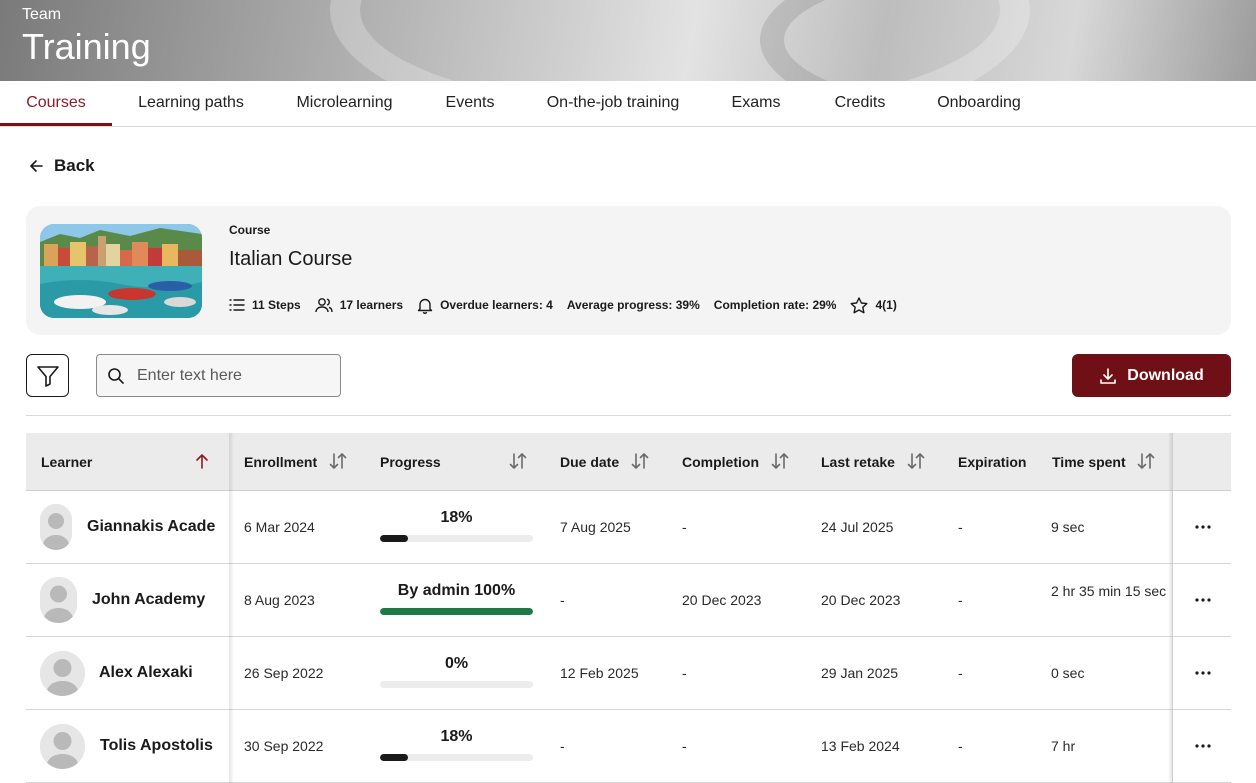 The height and width of the screenshot is (783, 1256). I want to click on arrow-left-icon, so click(36, 166).